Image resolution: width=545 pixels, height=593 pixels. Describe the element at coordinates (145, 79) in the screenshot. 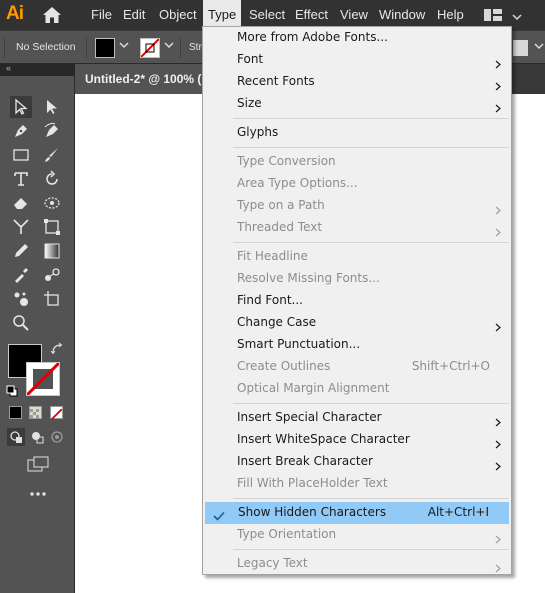

I see `document-tab: Untitled-2* @ 100% (RG` at that location.